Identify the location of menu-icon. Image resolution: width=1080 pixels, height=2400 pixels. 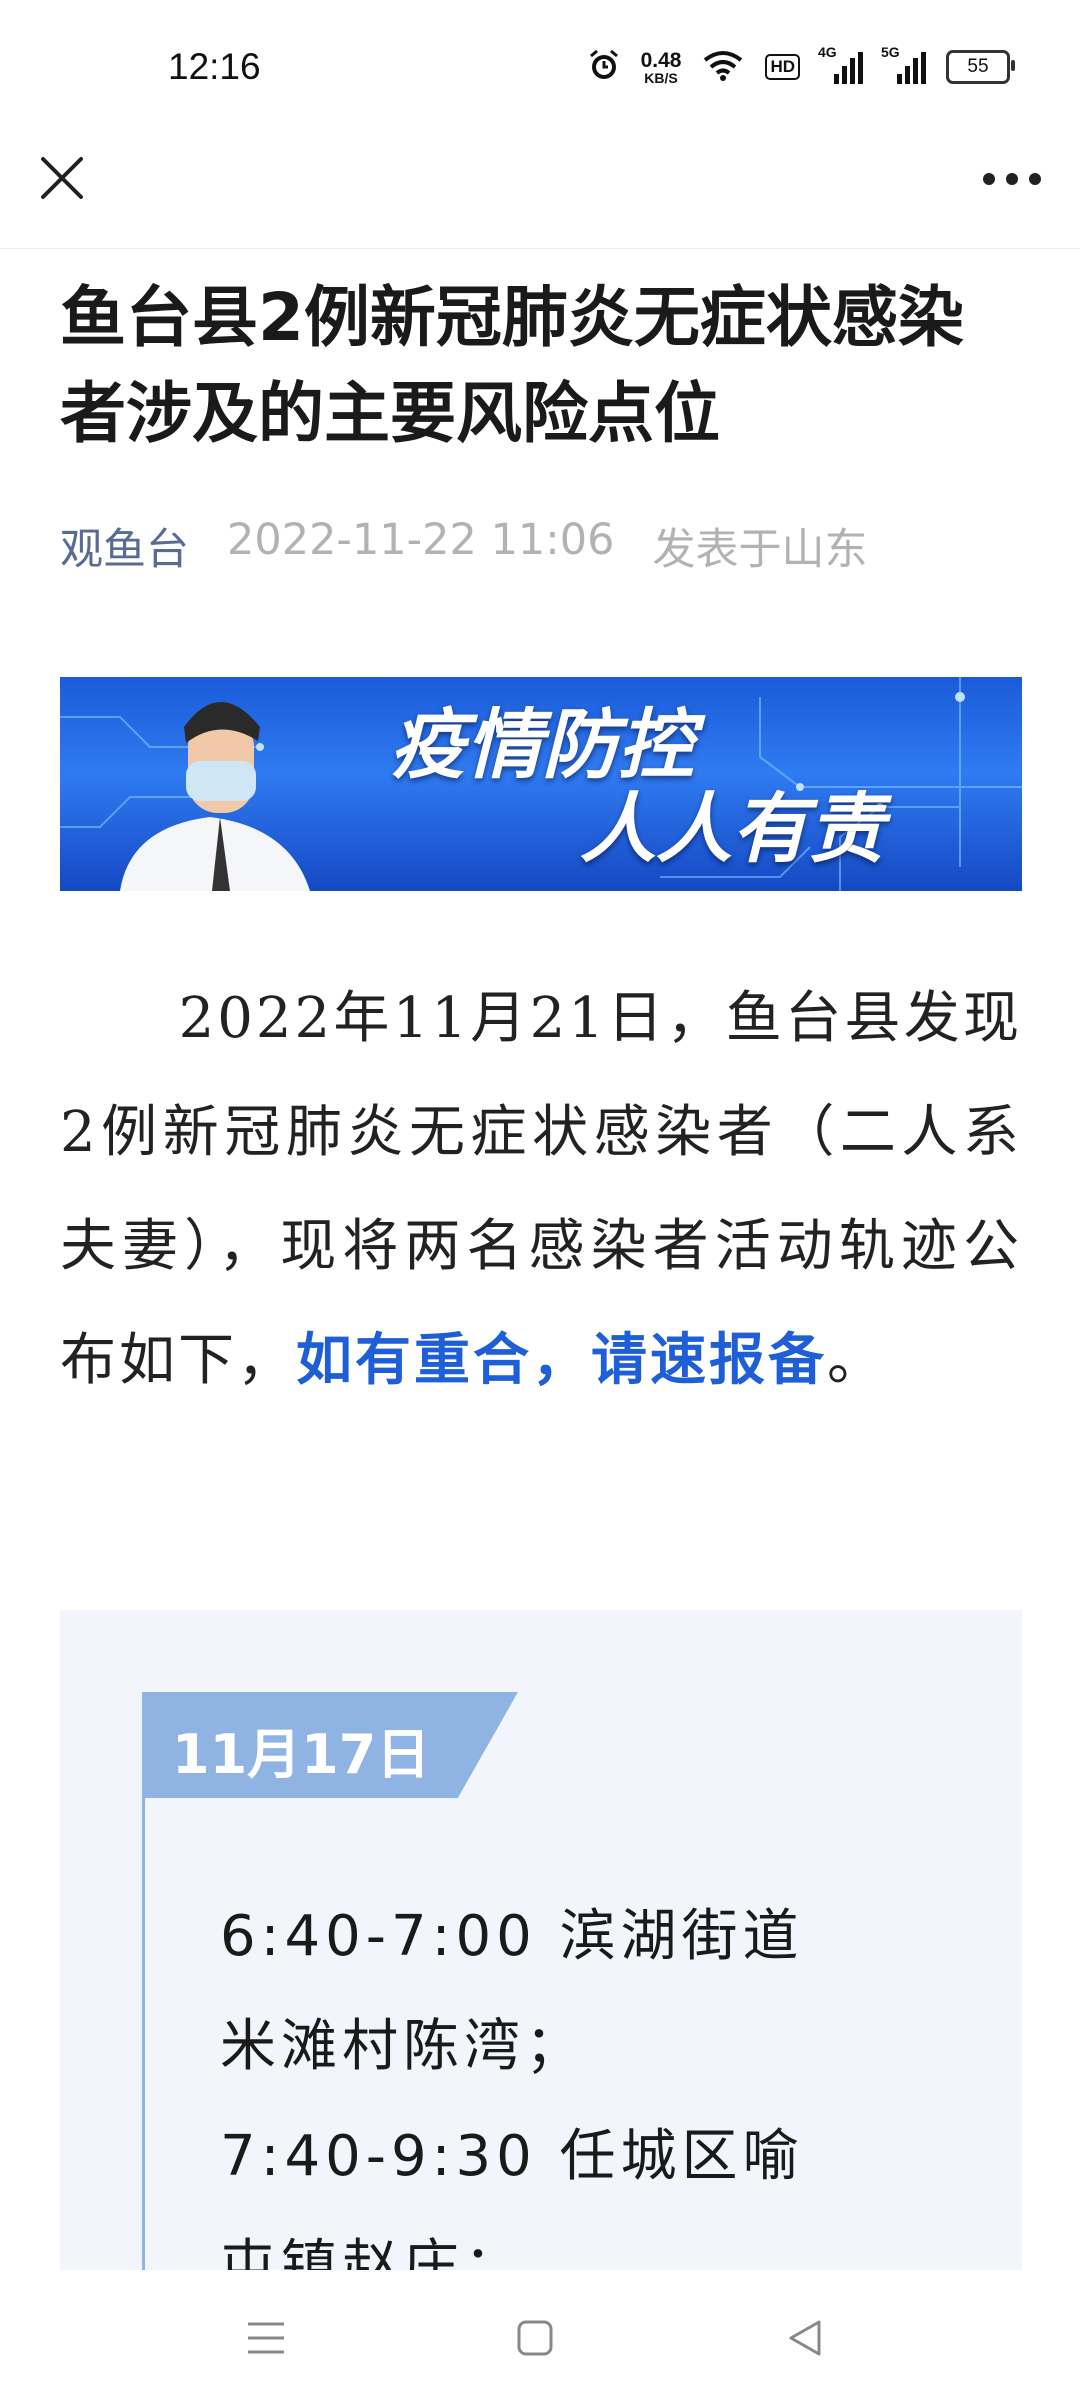
(266, 2338).